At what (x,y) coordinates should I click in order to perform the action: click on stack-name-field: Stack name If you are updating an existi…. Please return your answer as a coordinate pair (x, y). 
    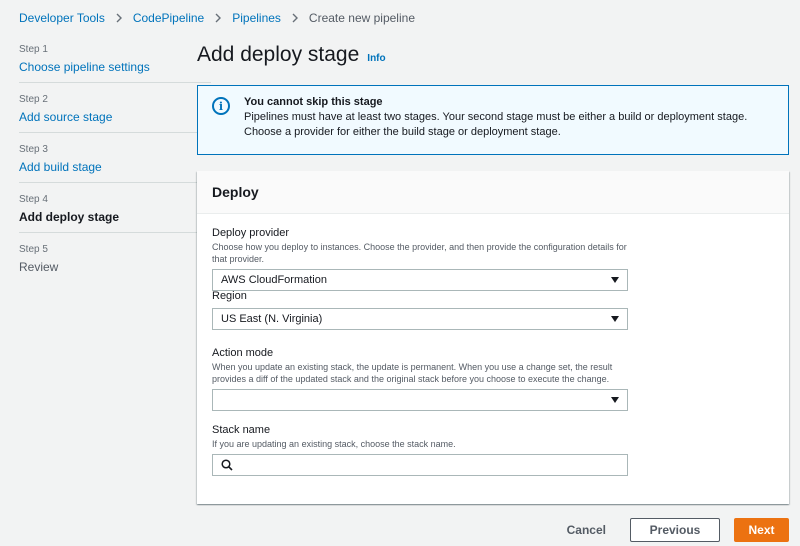
    Looking at the image, I should click on (420, 450).